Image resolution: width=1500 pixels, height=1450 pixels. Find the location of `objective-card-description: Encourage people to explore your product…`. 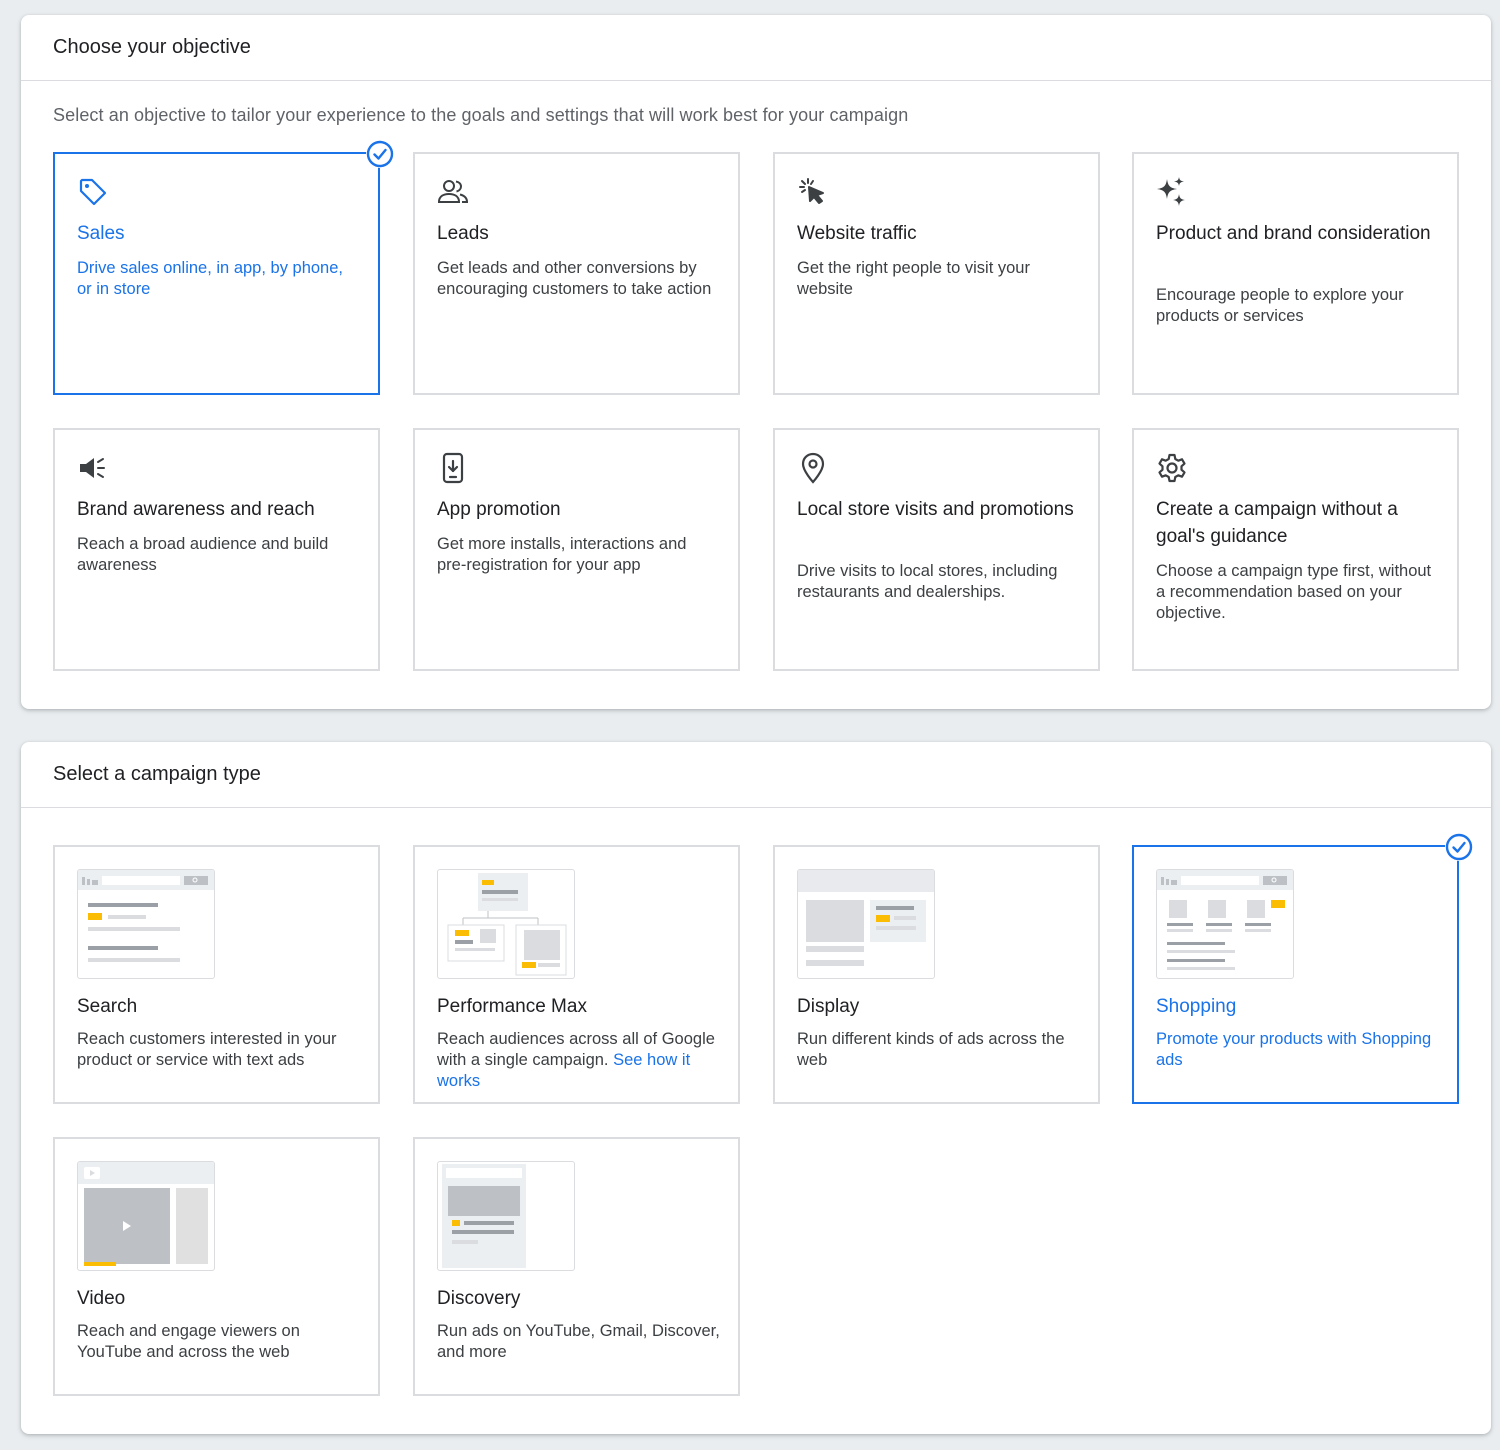

objective-card-description: Encourage people to explore your product… is located at coordinates (1280, 305).